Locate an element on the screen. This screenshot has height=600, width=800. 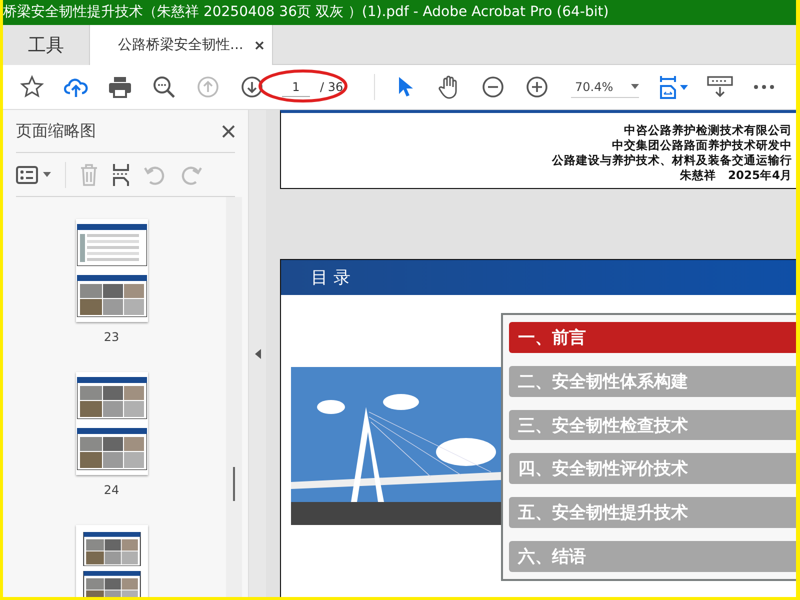
cover-text: 公路建设与养护技术、材料及装备交通运输行 is located at coordinates (672, 160).